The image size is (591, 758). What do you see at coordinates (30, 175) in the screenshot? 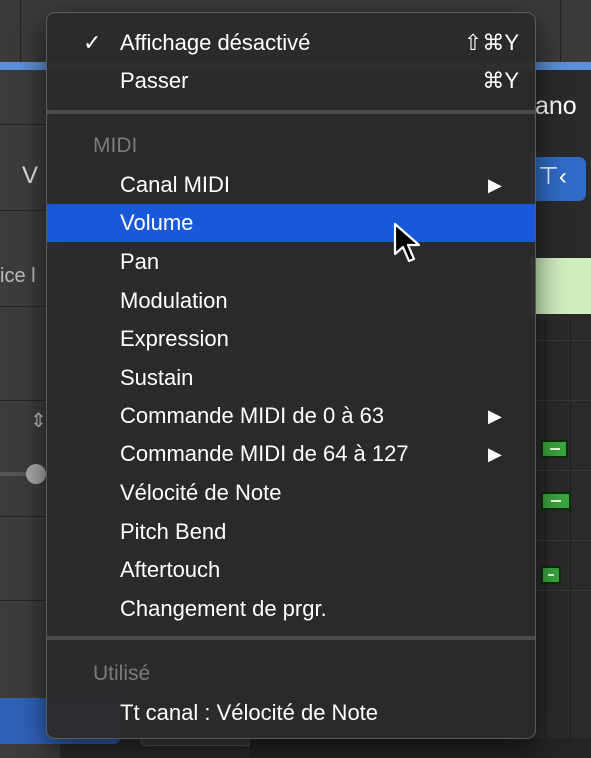
I see `left-panel-text: V` at bounding box center [30, 175].